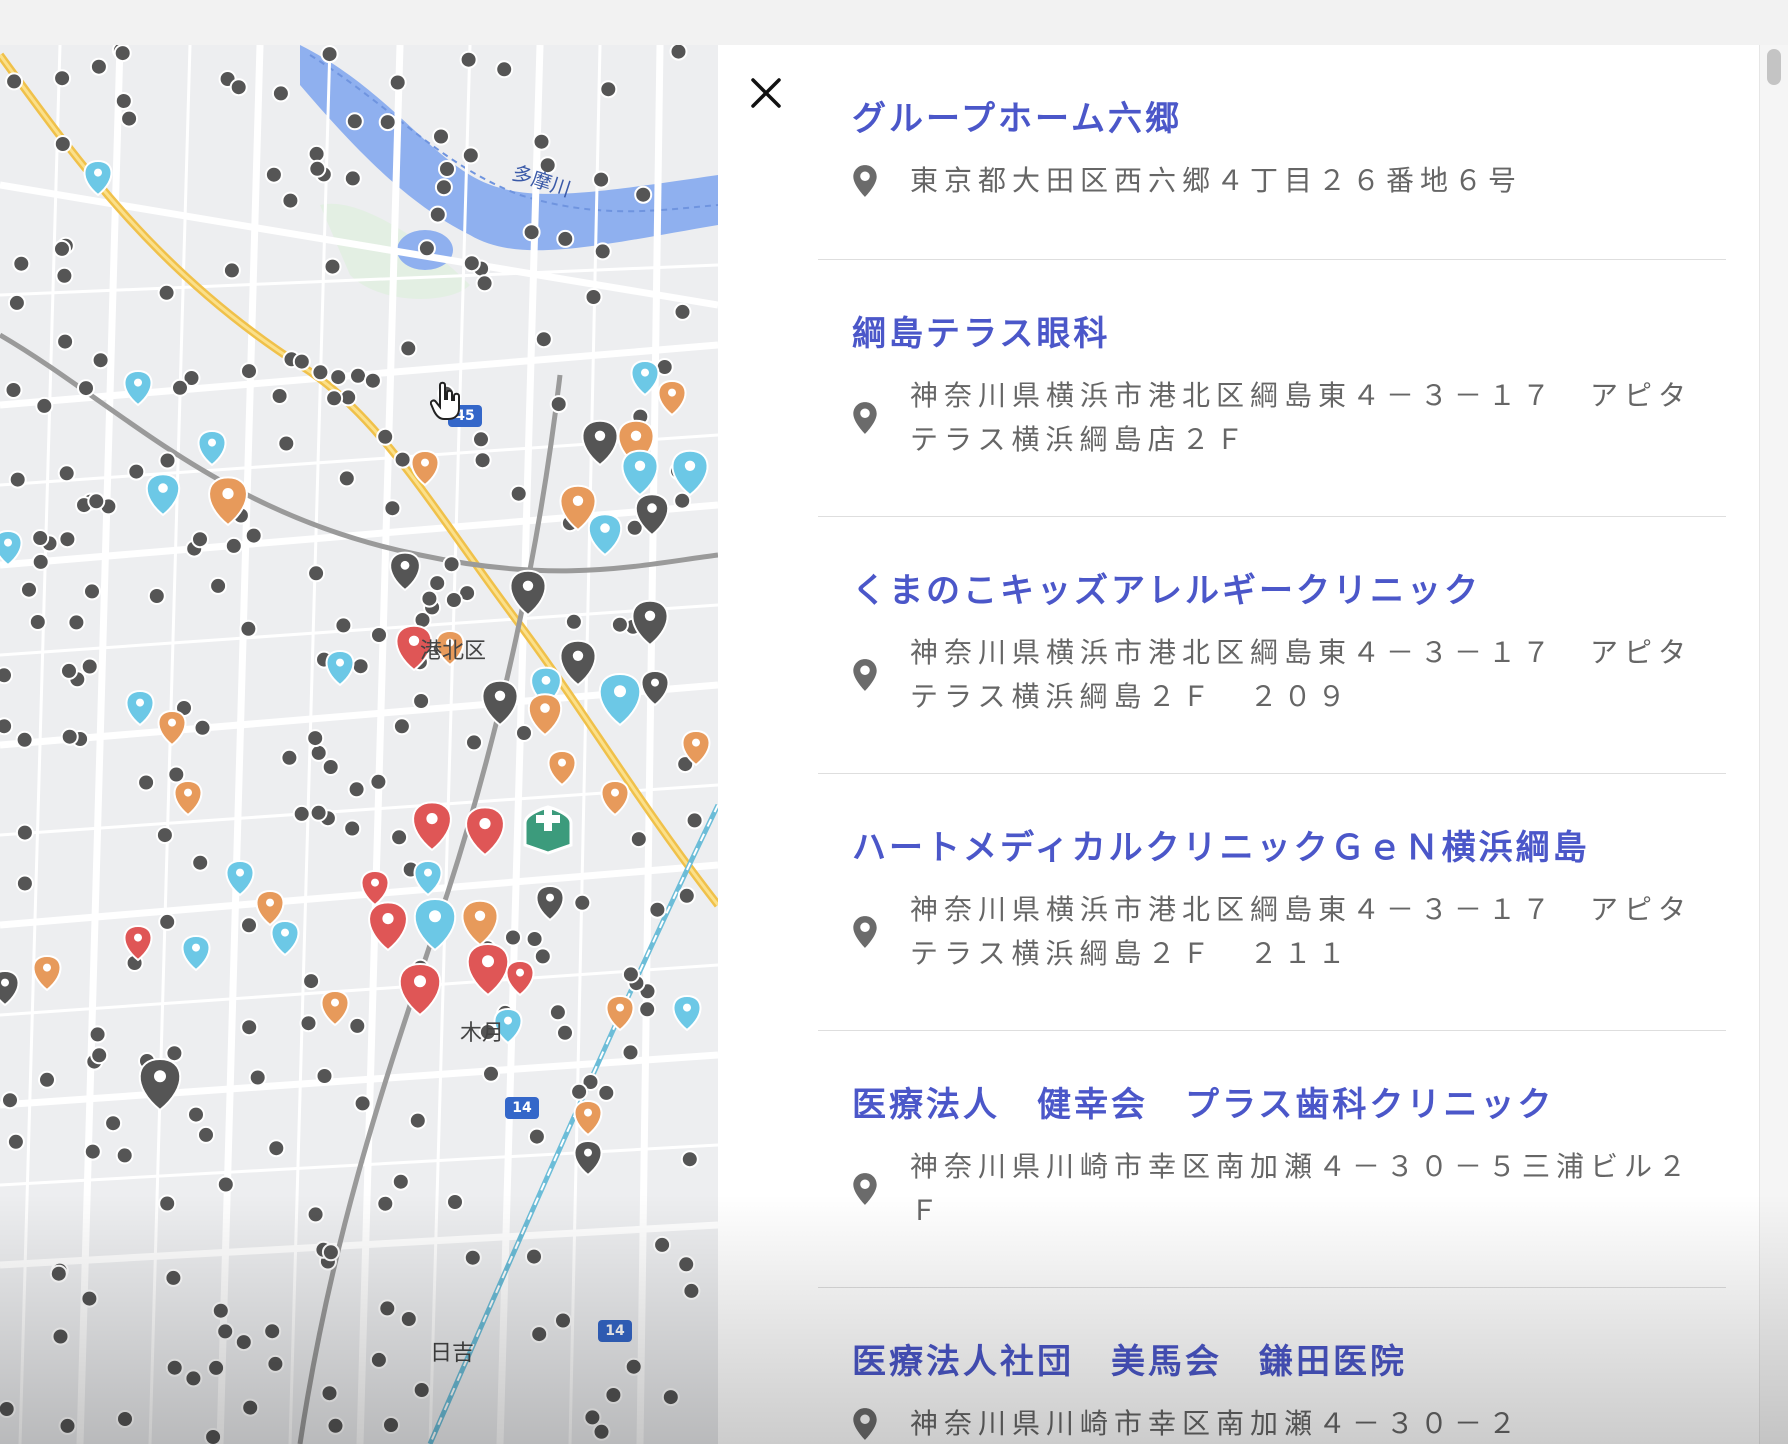 This screenshot has width=1788, height=1444. What do you see at coordinates (1272, 1362) in the screenshot?
I see `facility-name: 医療法人社団 美馬会 鎌田医院` at bounding box center [1272, 1362].